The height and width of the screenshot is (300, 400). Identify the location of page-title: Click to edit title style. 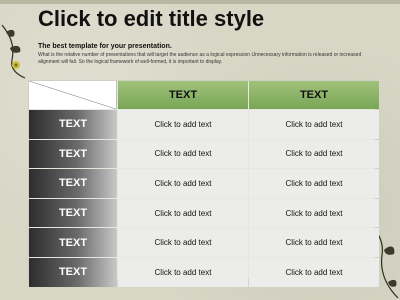
(151, 19).